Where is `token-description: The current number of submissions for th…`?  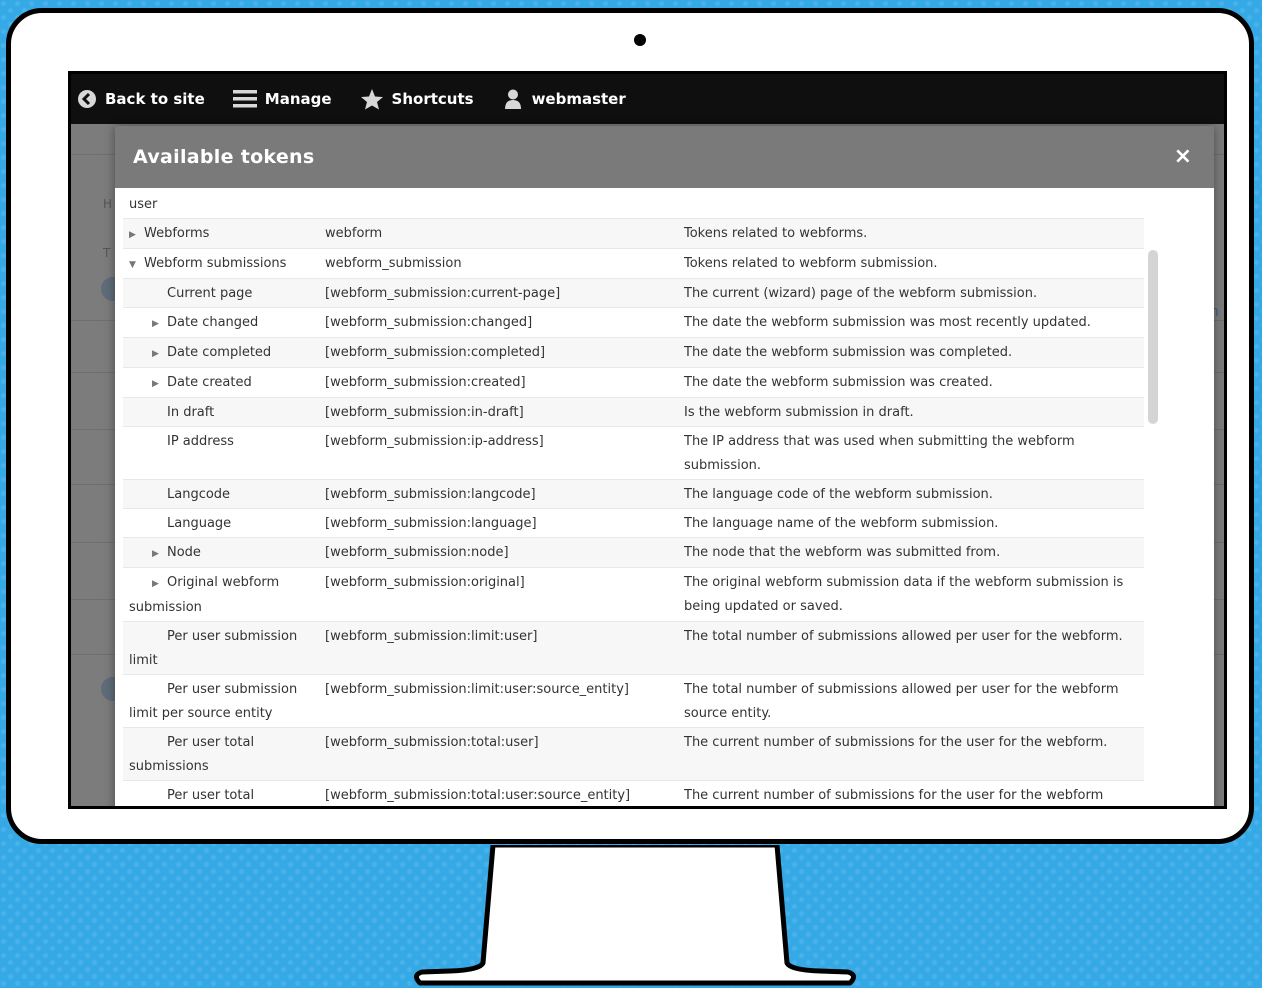 token-description: The current number of submissions for th… is located at coordinates (911, 754).